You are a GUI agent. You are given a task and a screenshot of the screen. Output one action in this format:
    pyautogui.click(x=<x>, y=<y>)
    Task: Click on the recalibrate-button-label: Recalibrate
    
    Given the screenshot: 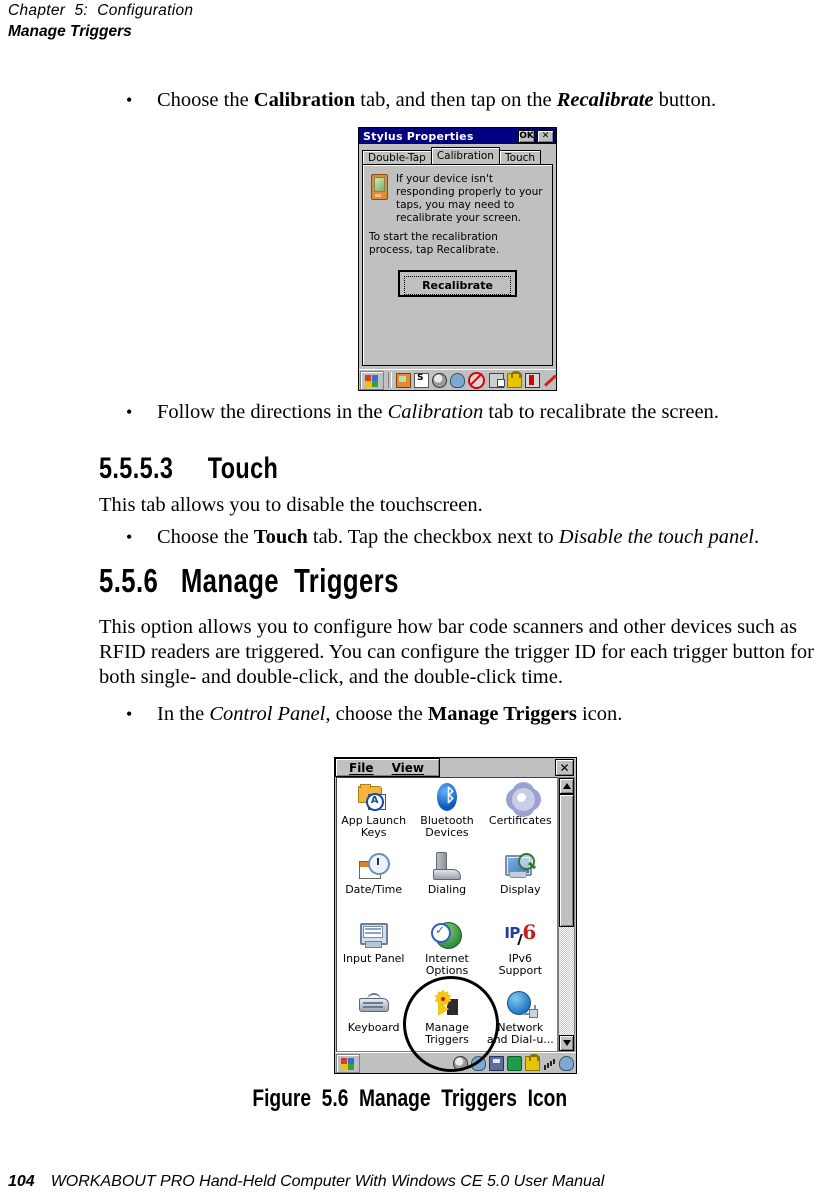 What is the action you would take?
    pyautogui.click(x=457, y=285)
    